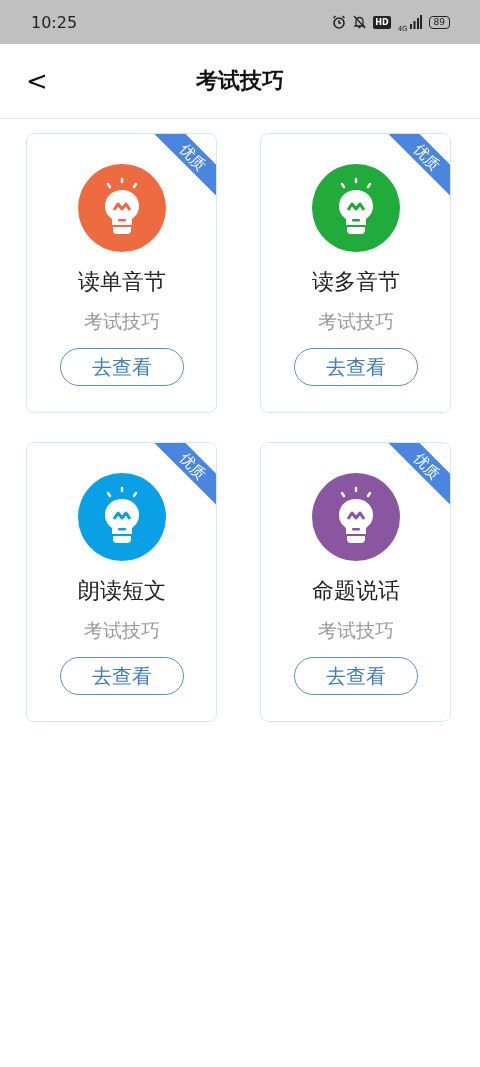  What do you see at coordinates (355, 591) in the screenshot?
I see `card-title: 命题说话` at bounding box center [355, 591].